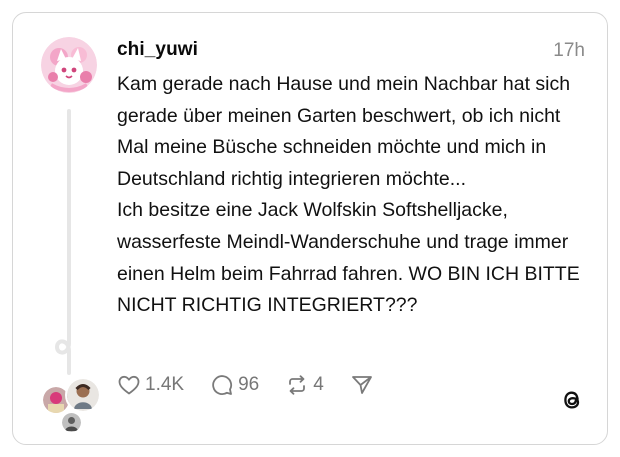 The width and height of the screenshot is (620, 457). I want to click on repost-count: 4, so click(318, 384).